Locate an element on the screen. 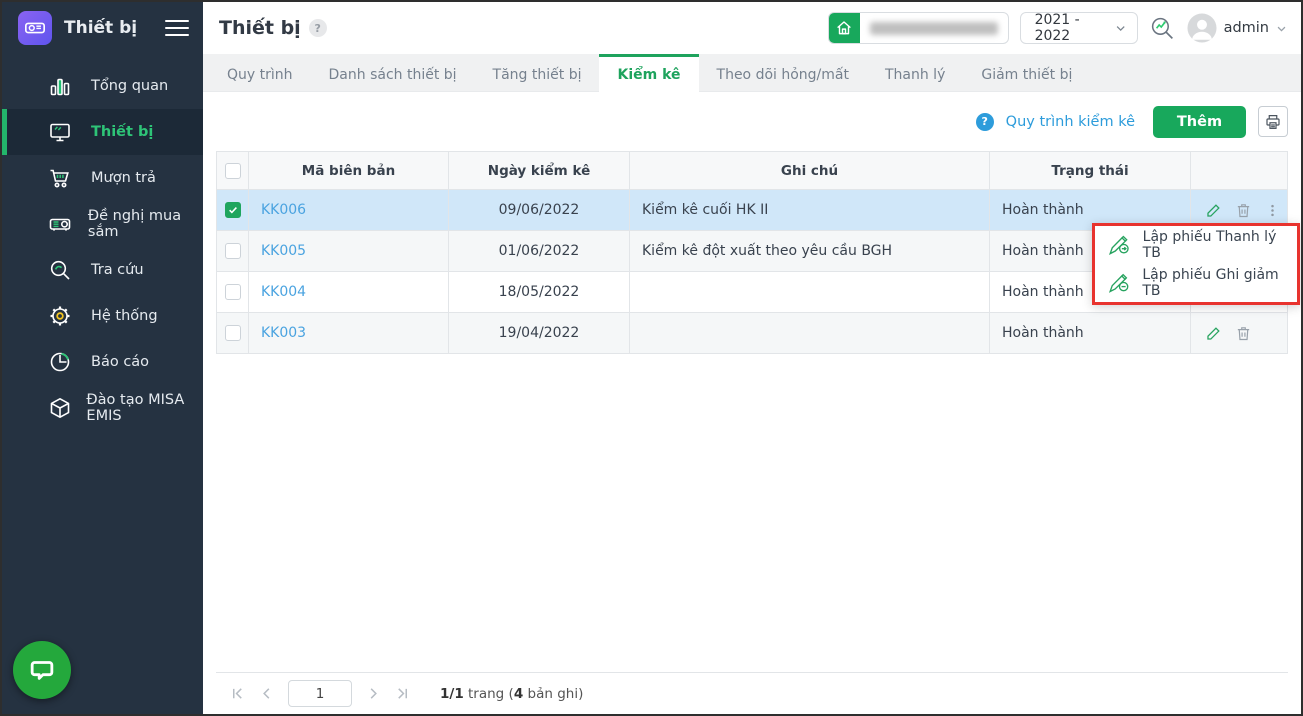 The width and height of the screenshot is (1303, 716). last-page-icon is located at coordinates (402, 693).